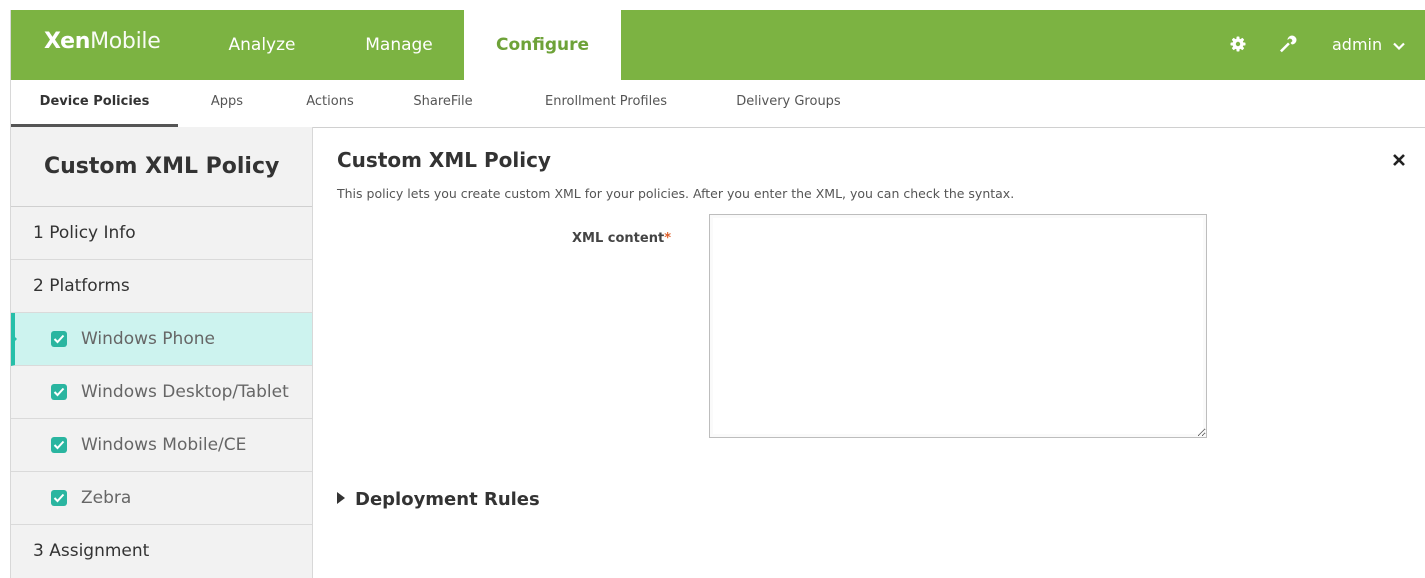 The height and width of the screenshot is (578, 1425). What do you see at coordinates (444, 160) in the screenshot?
I see `page-title: Custom XML Policy` at bounding box center [444, 160].